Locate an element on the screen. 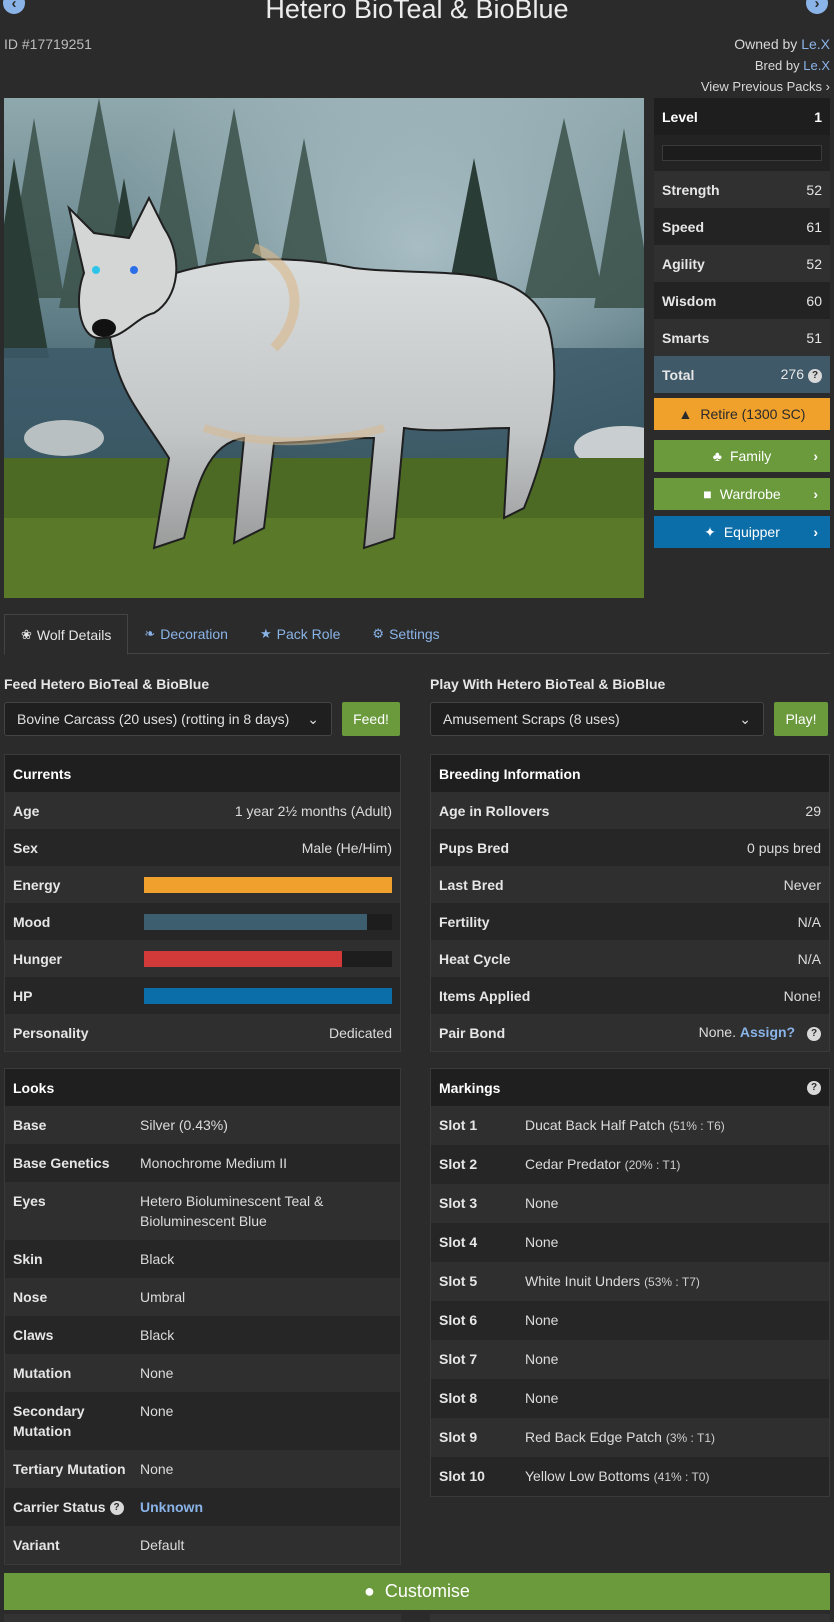 The width and height of the screenshot is (834, 1622). wolf-id: ID #17719251 is located at coordinates (48, 44).